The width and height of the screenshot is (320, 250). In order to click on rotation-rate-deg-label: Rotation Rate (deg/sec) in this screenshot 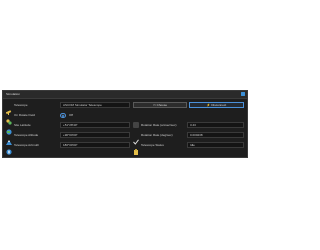, I will do `click(157, 135)`.